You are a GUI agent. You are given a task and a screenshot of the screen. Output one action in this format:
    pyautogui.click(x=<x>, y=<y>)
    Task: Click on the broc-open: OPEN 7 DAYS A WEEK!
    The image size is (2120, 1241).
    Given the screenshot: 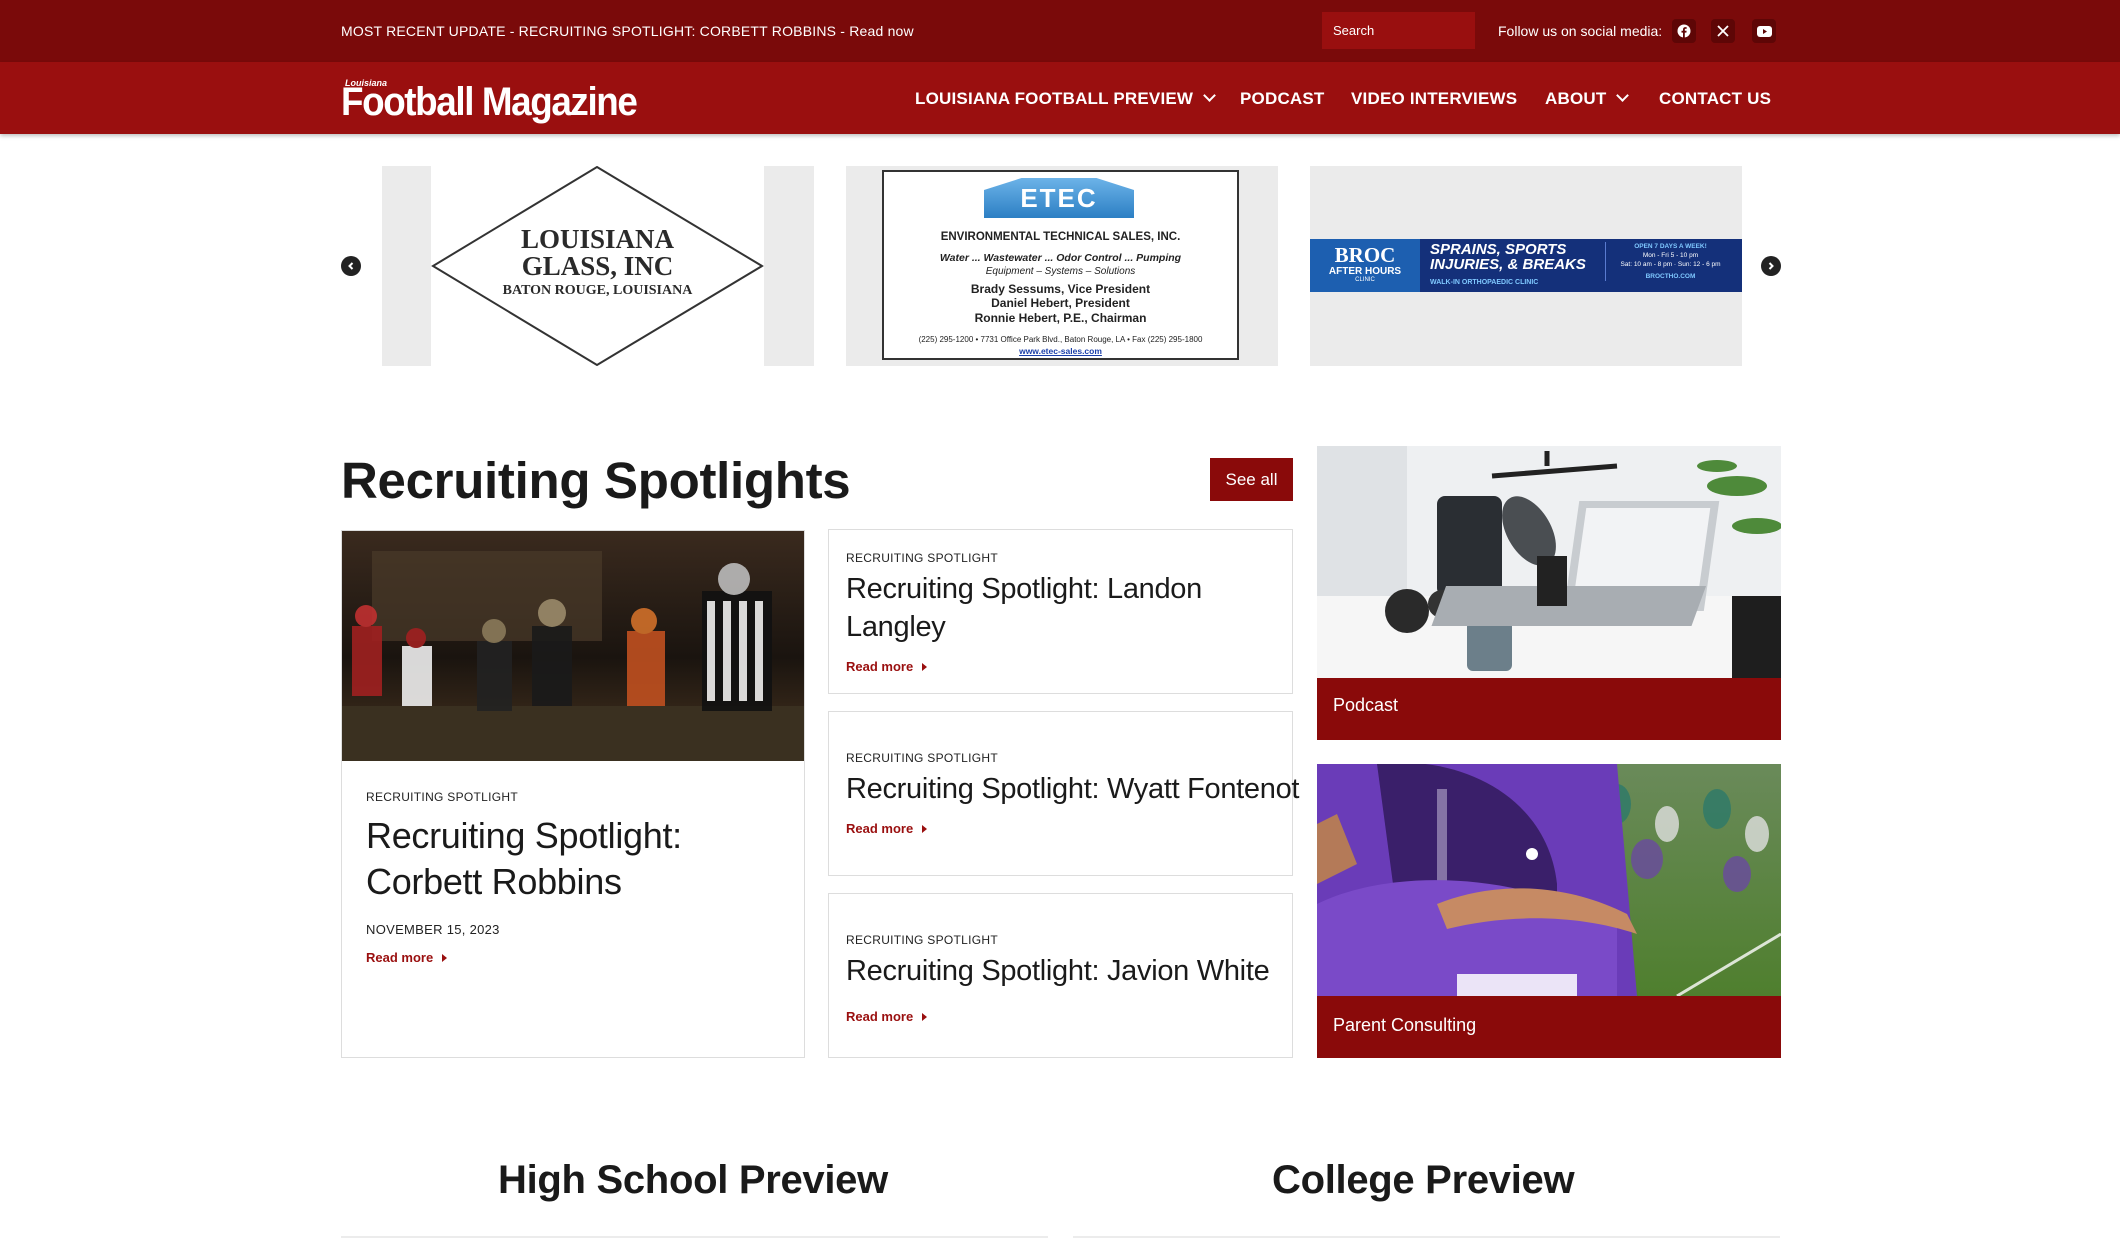 What is the action you would take?
    pyautogui.click(x=1670, y=246)
    